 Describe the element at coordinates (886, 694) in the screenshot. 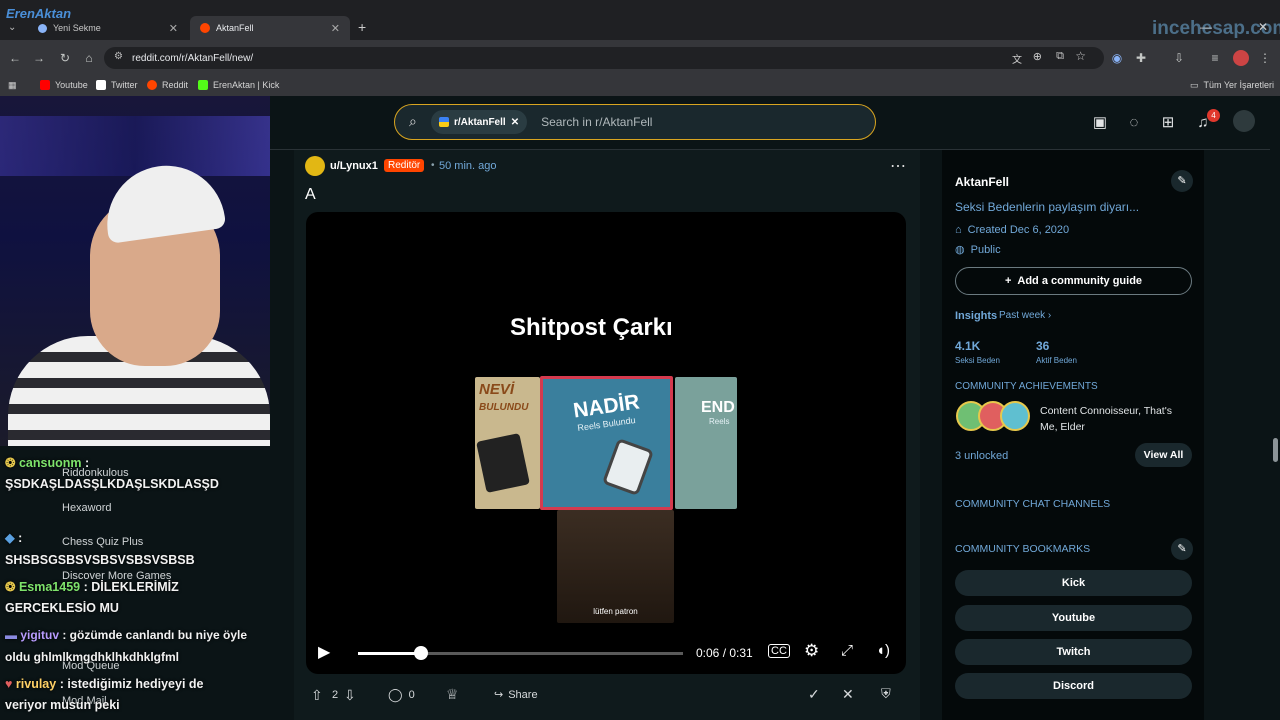

I see `mod-shield-icon: ⛨` at that location.